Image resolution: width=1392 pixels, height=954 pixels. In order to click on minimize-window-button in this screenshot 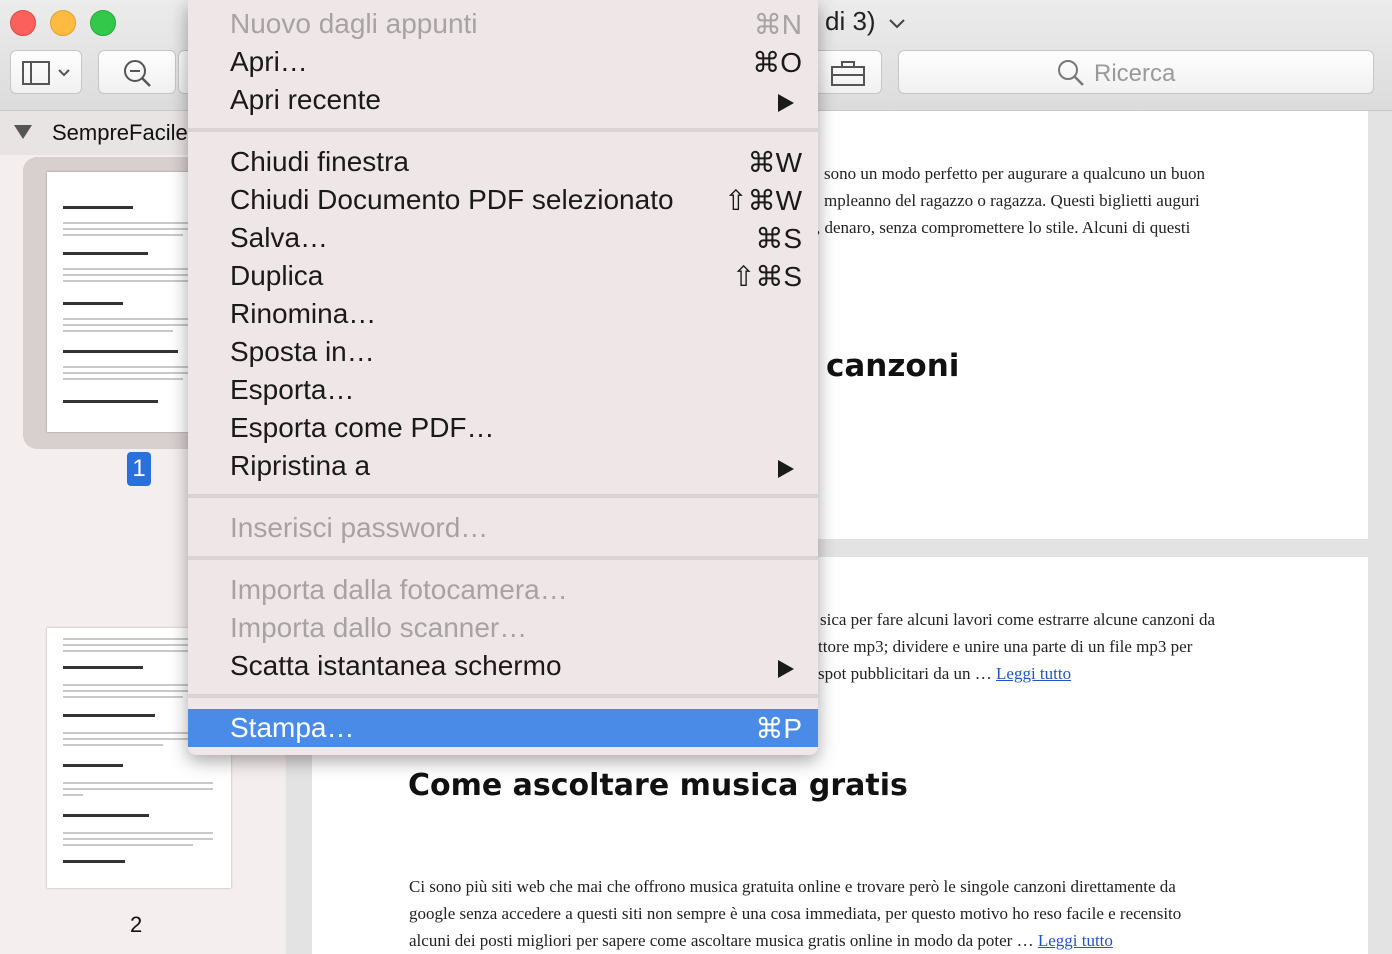, I will do `click(63, 23)`.